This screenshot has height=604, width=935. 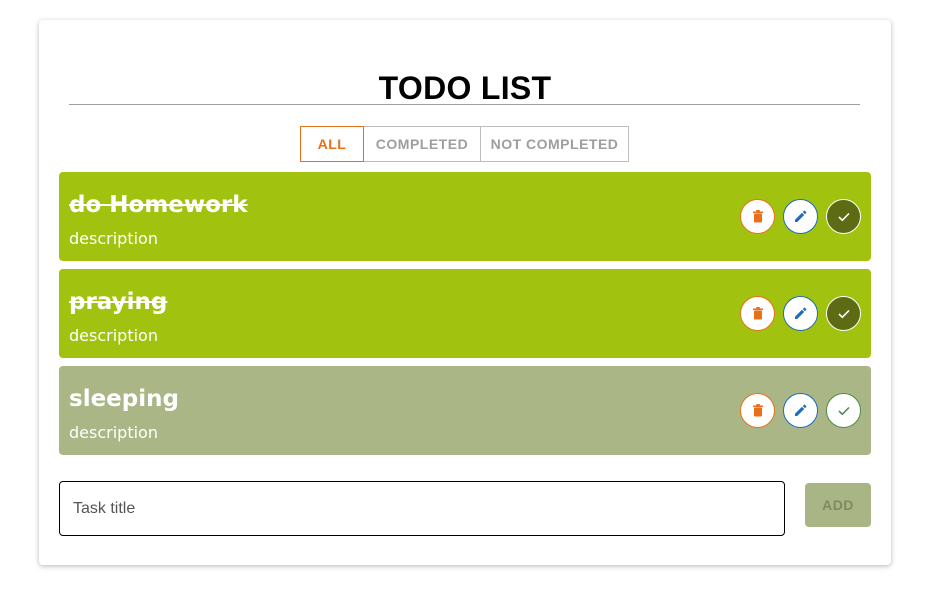 I want to click on filter-completed-button: COMPLETED, so click(x=422, y=144).